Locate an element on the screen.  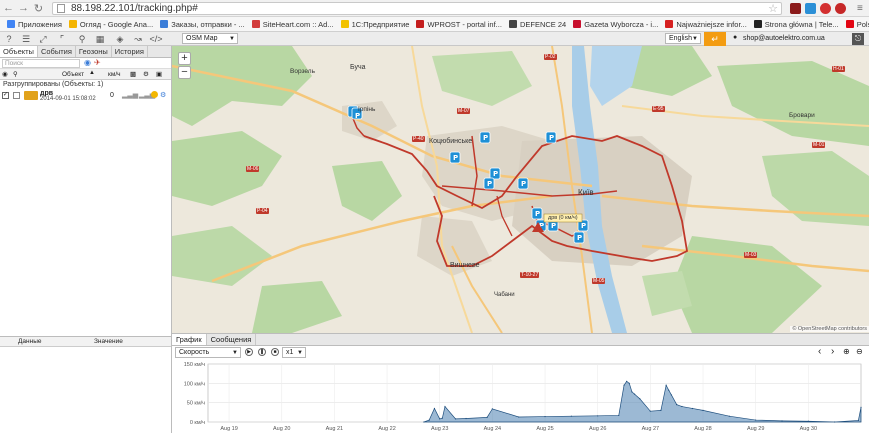
plane-icon: ✈ is located at coordinates (97, 62).